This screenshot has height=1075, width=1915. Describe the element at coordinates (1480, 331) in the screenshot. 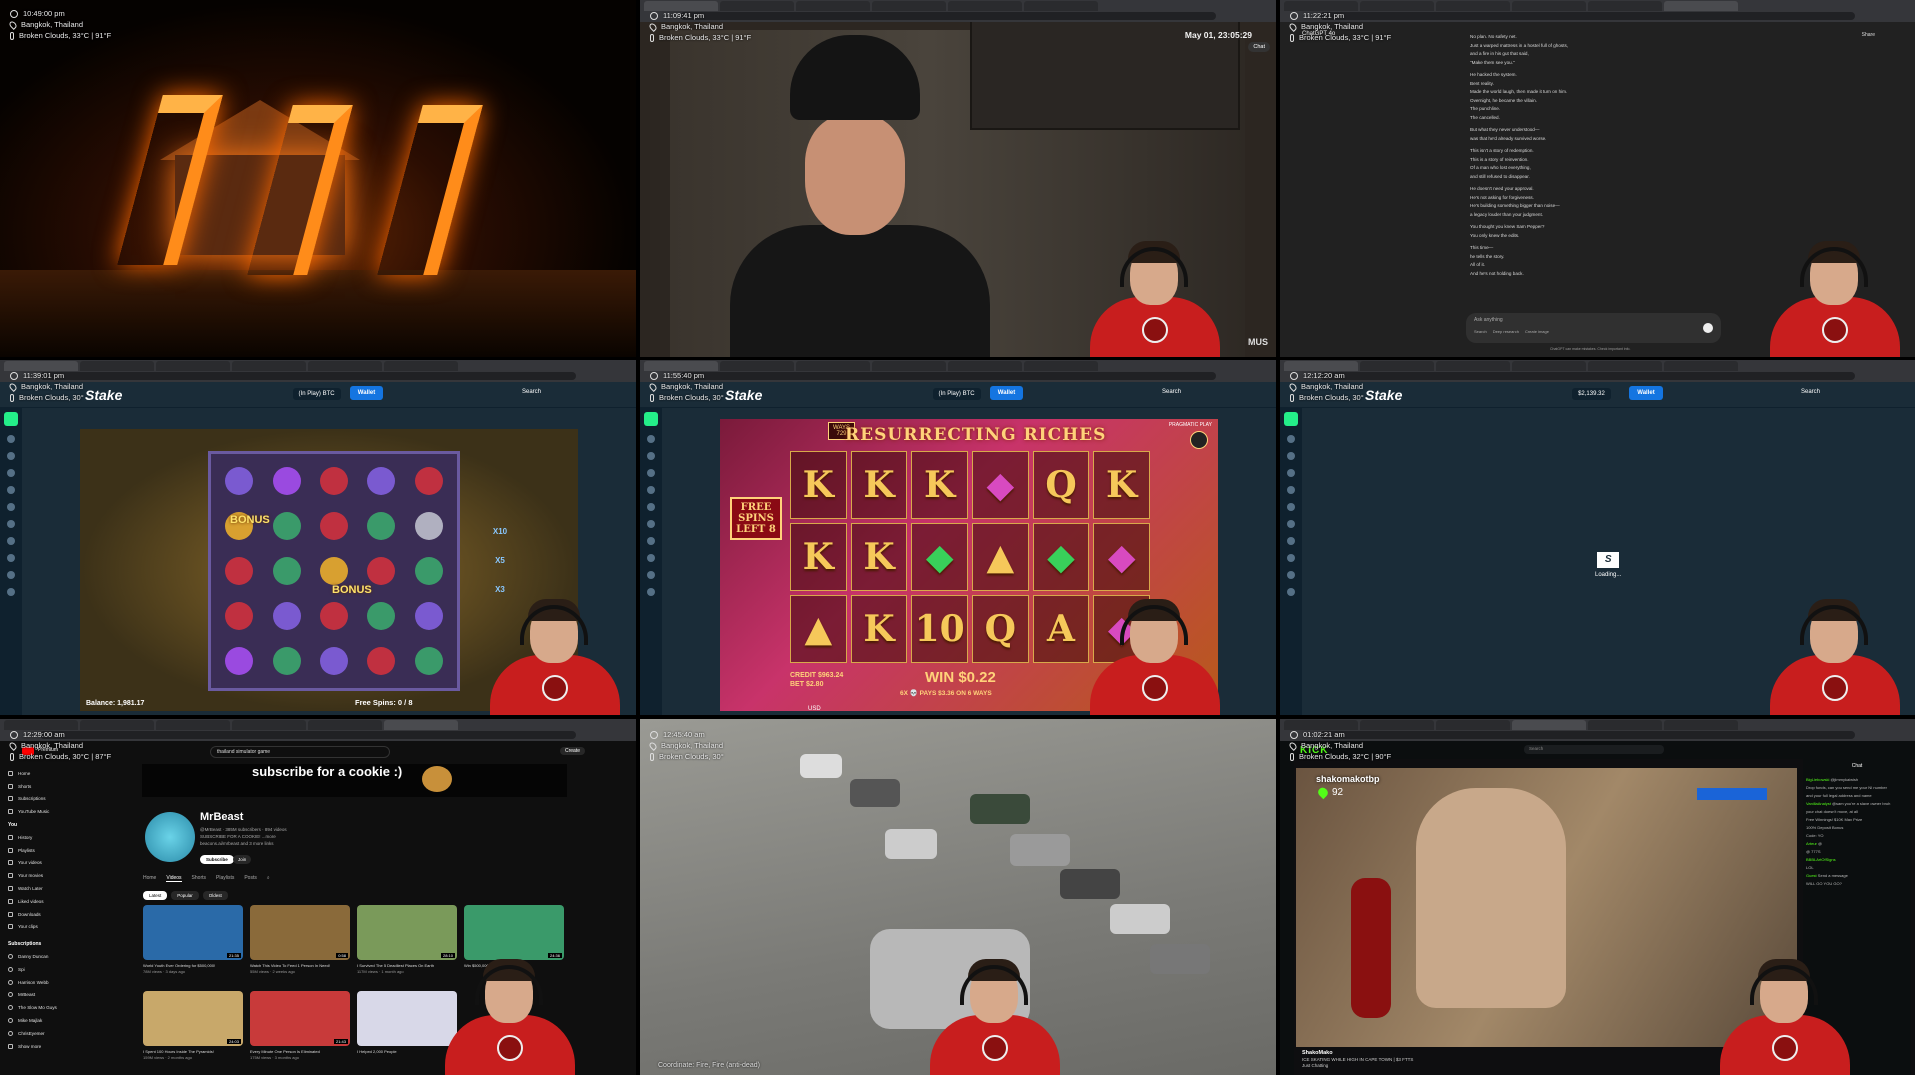

I see `search-tool-button: Search` at that location.